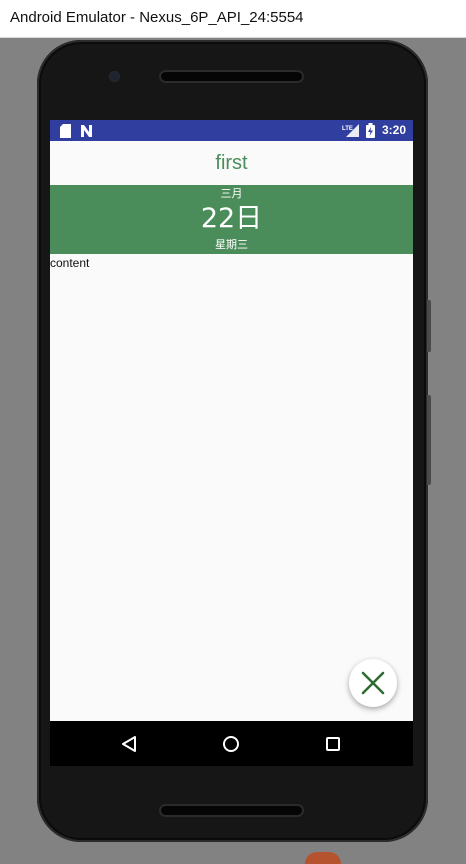 This screenshot has height=864, width=466. Describe the element at coordinates (347, 129) in the screenshot. I see `svg-text: LTE` at that location.